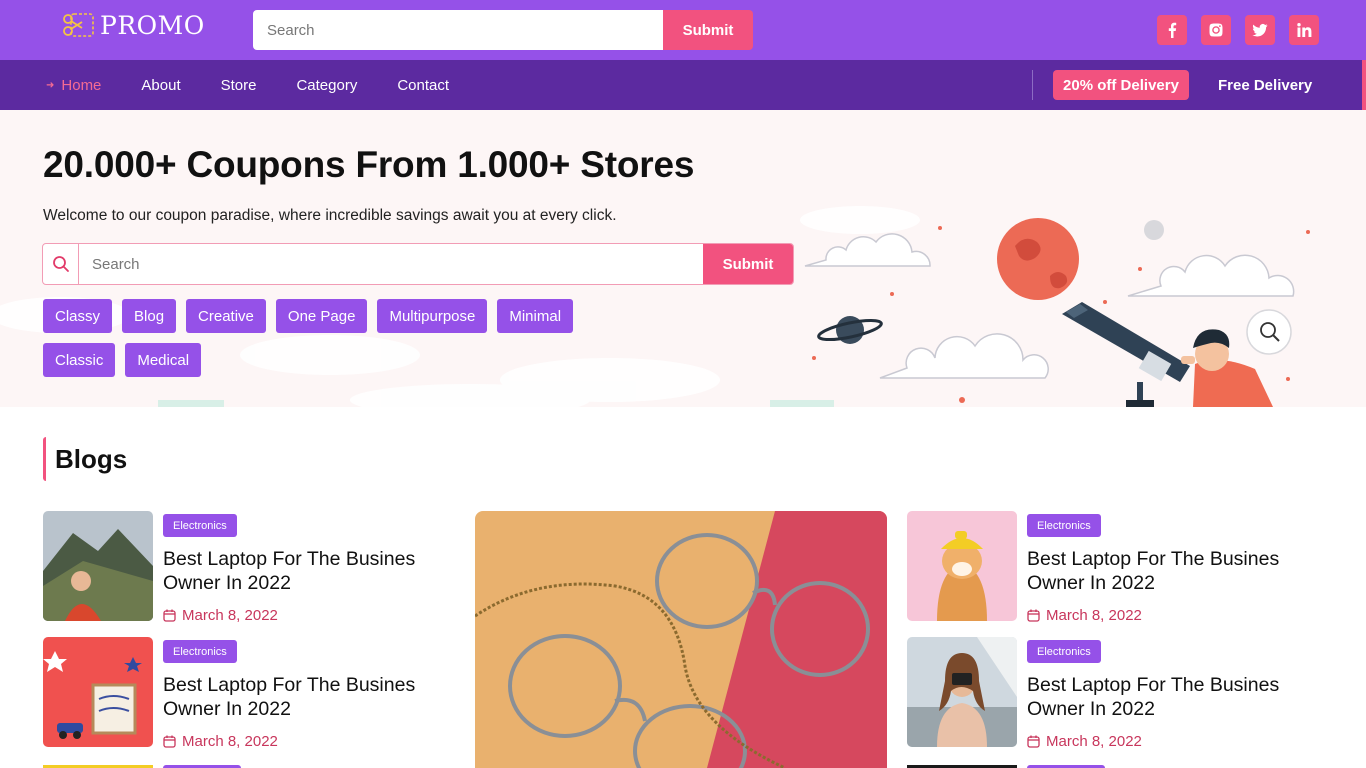 The image size is (1366, 768). Describe the element at coordinates (321, 316) in the screenshot. I see `tag-one-page: One Page` at that location.